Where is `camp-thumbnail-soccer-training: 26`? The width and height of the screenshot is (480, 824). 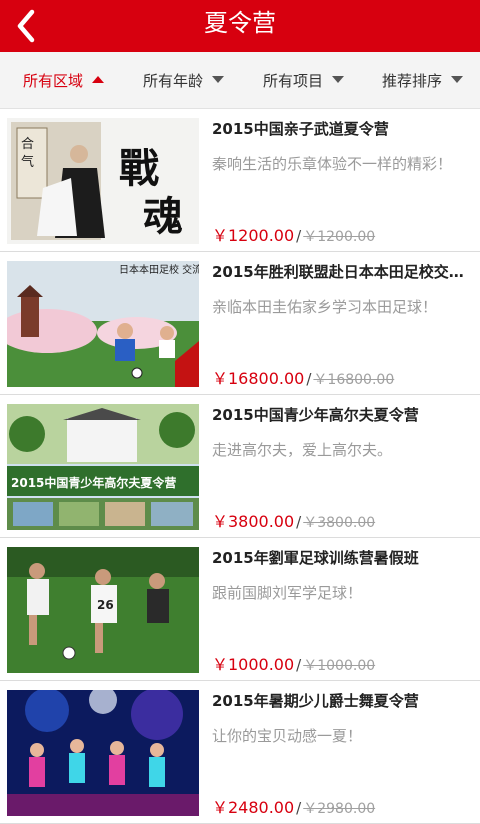 camp-thumbnail-soccer-training: 26 is located at coordinates (103, 610).